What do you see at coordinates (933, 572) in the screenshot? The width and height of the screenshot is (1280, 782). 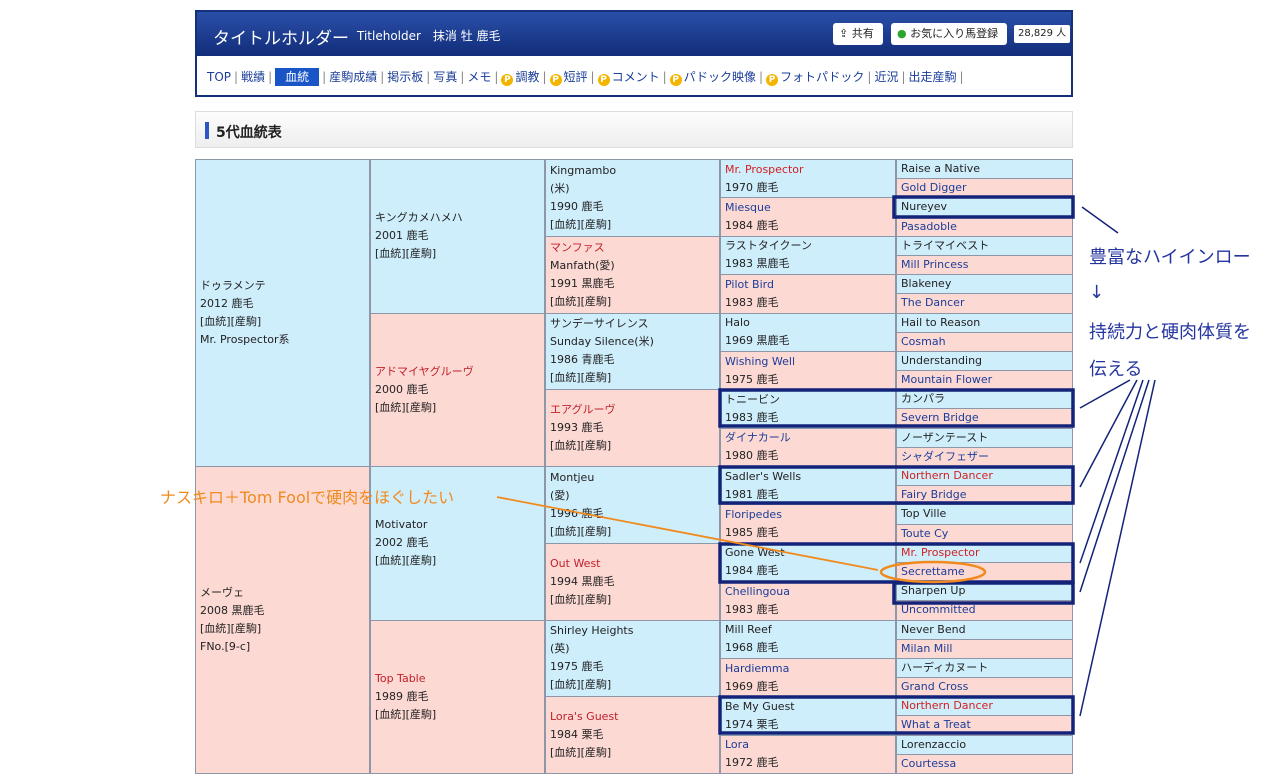 I see `highlight-ellipse-secrettame` at bounding box center [933, 572].